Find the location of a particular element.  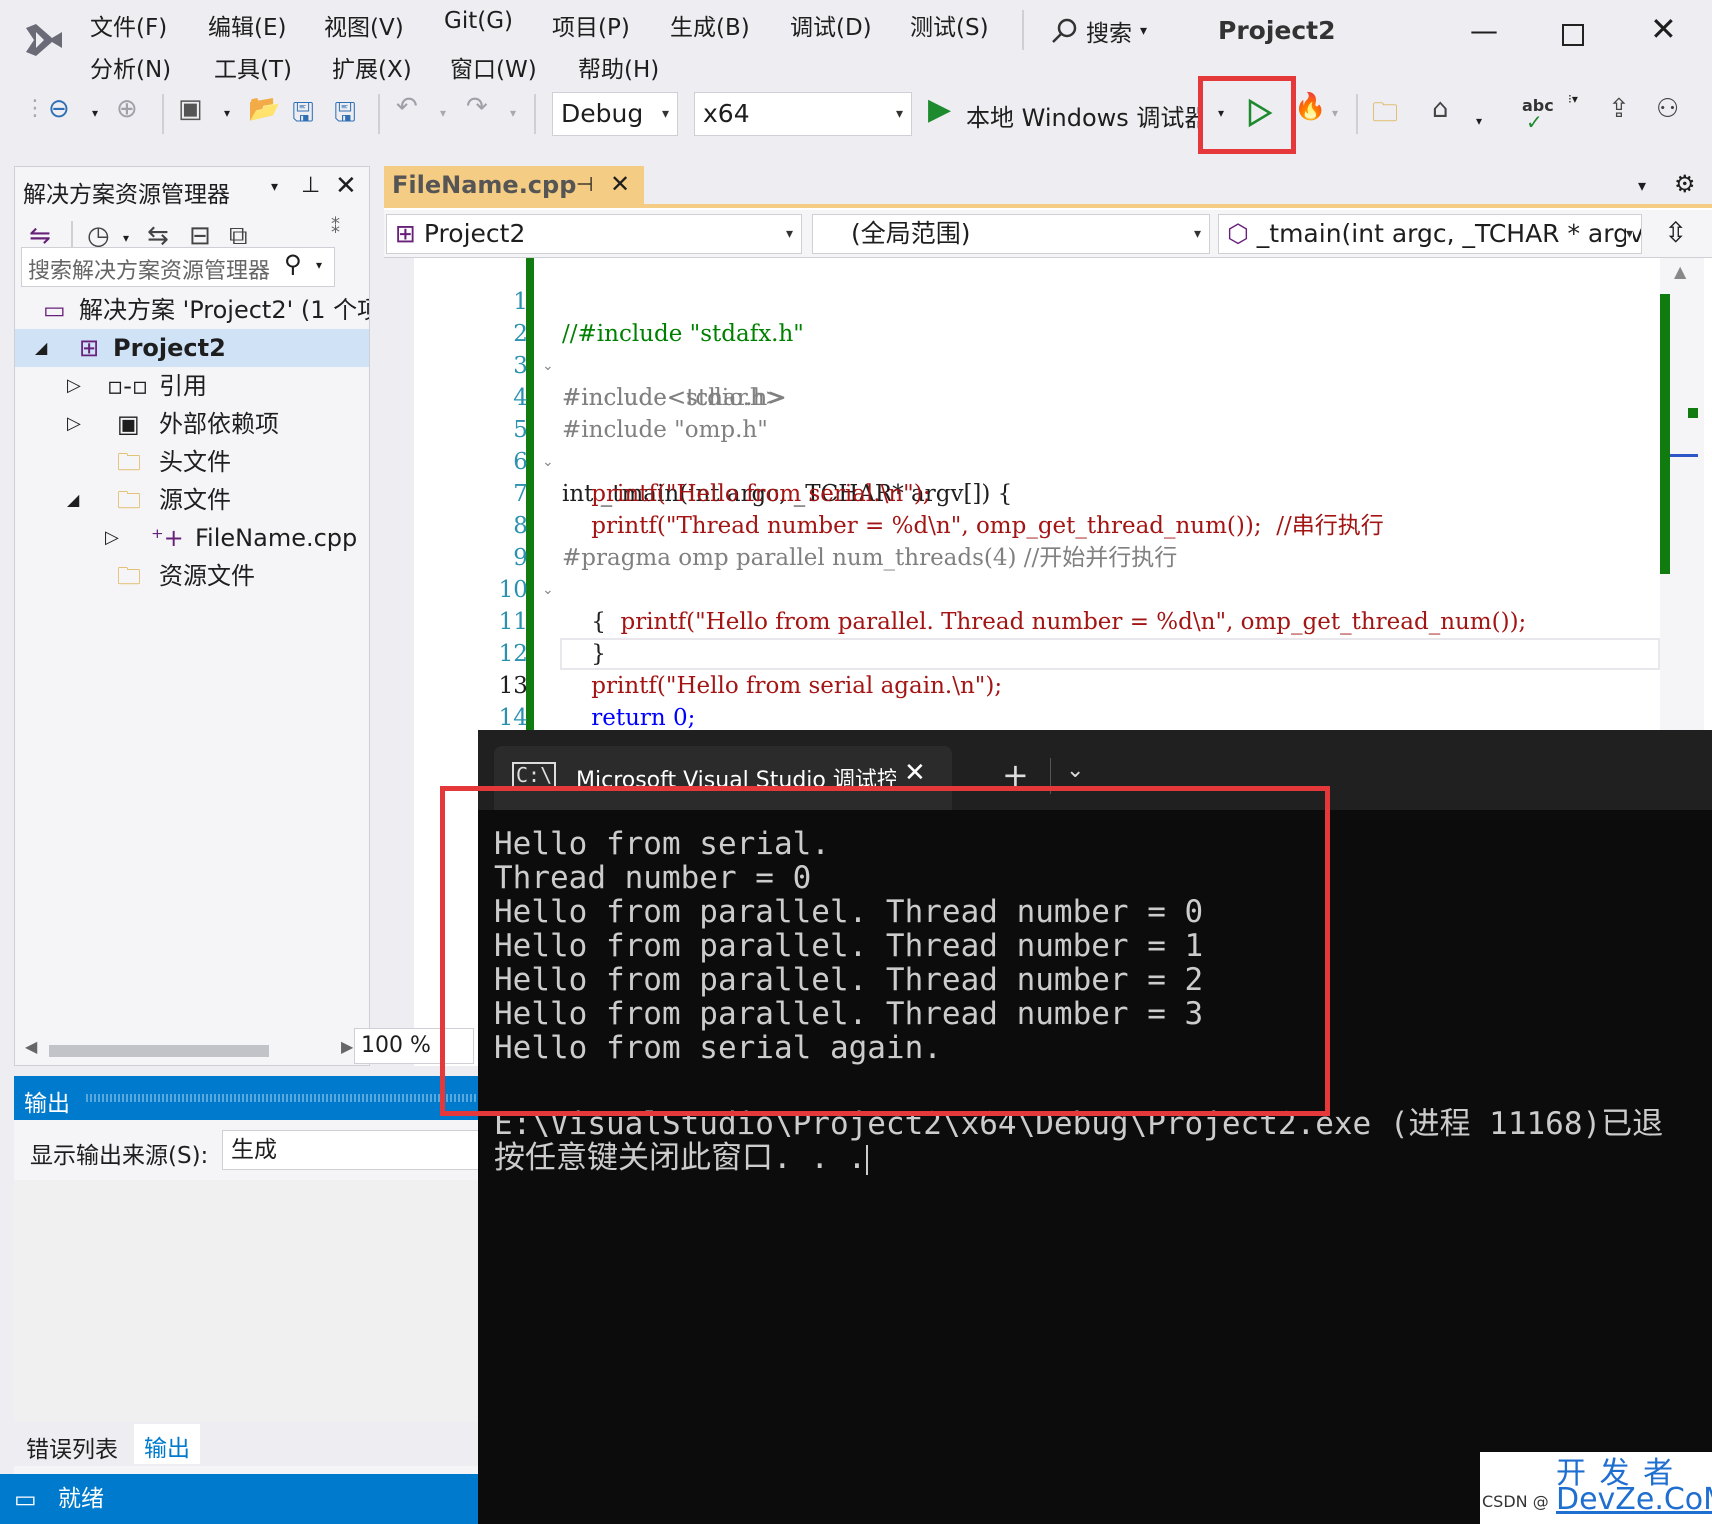

run-button-highlight is located at coordinates (1247, 115).